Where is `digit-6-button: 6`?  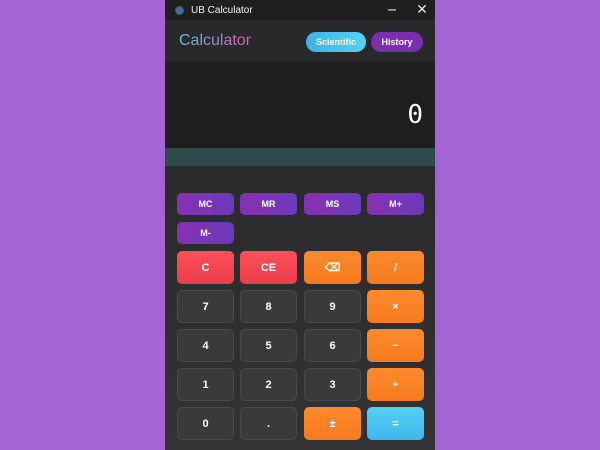 digit-6-button: 6 is located at coordinates (332, 345).